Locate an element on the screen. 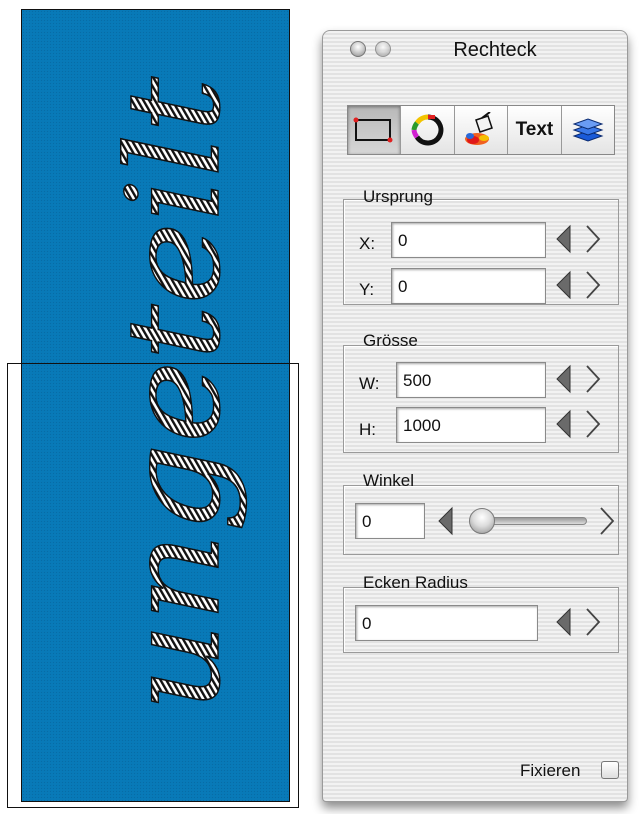 The width and height of the screenshot is (640, 814). origin-group-label: Ursprung is located at coordinates (398, 196).